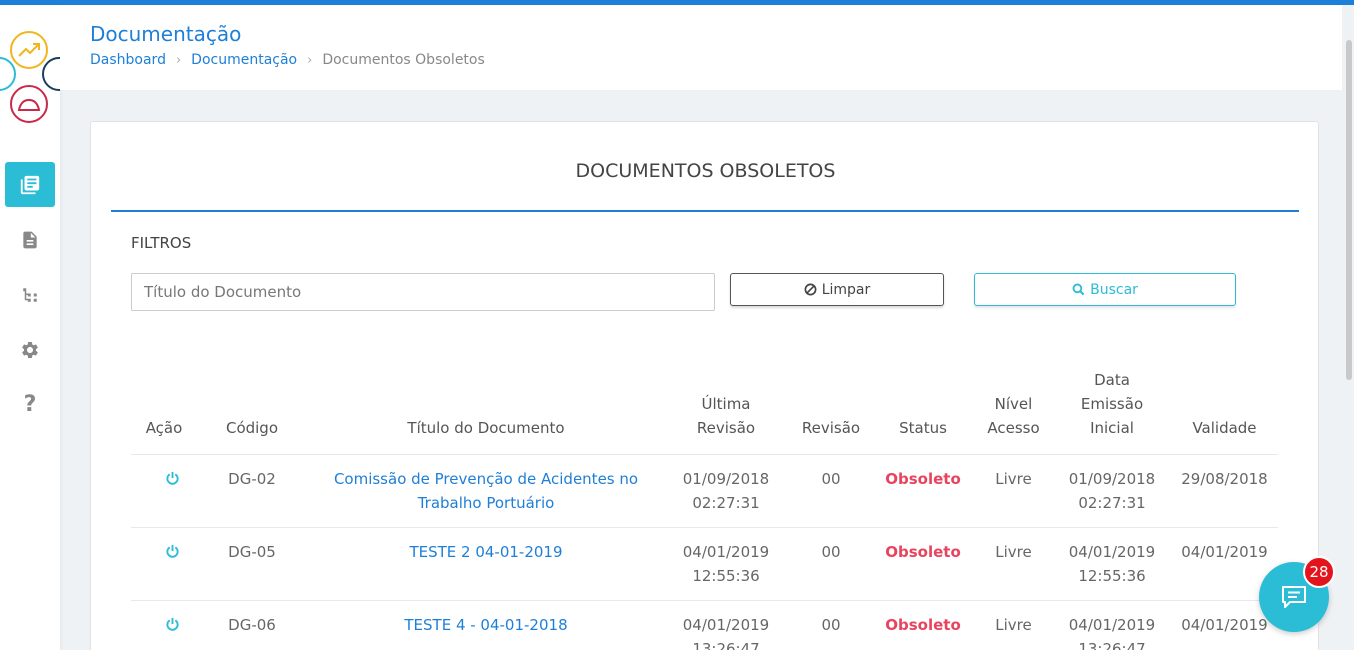 The height and width of the screenshot is (650, 1354). I want to click on filters-label: FILTROS, so click(161, 243).